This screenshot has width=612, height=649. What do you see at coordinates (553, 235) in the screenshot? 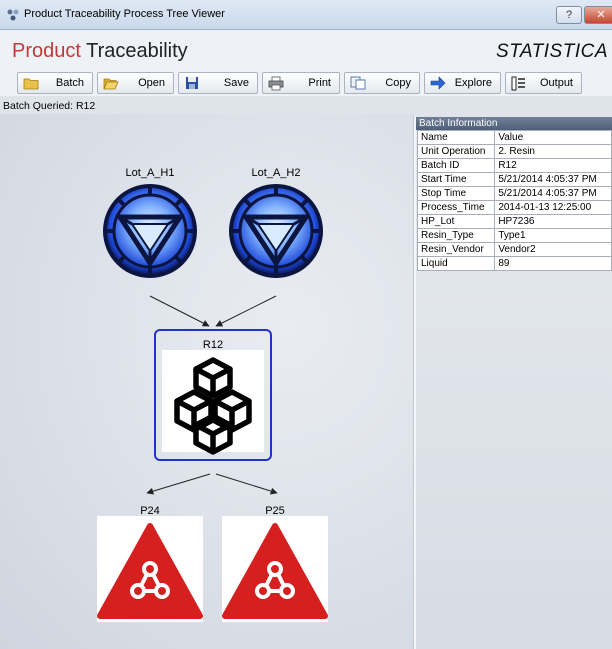
I see `property-value-cell: Type1` at bounding box center [553, 235].